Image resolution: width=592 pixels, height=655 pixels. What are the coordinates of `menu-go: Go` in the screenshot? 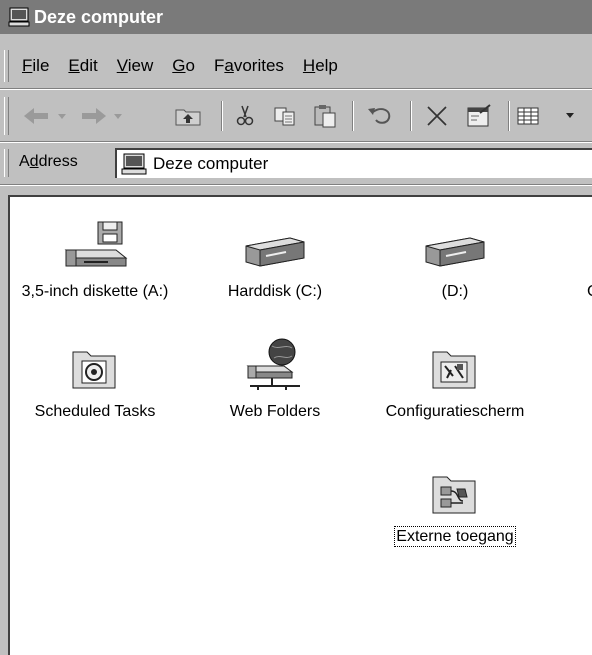 It's located at (183, 66).